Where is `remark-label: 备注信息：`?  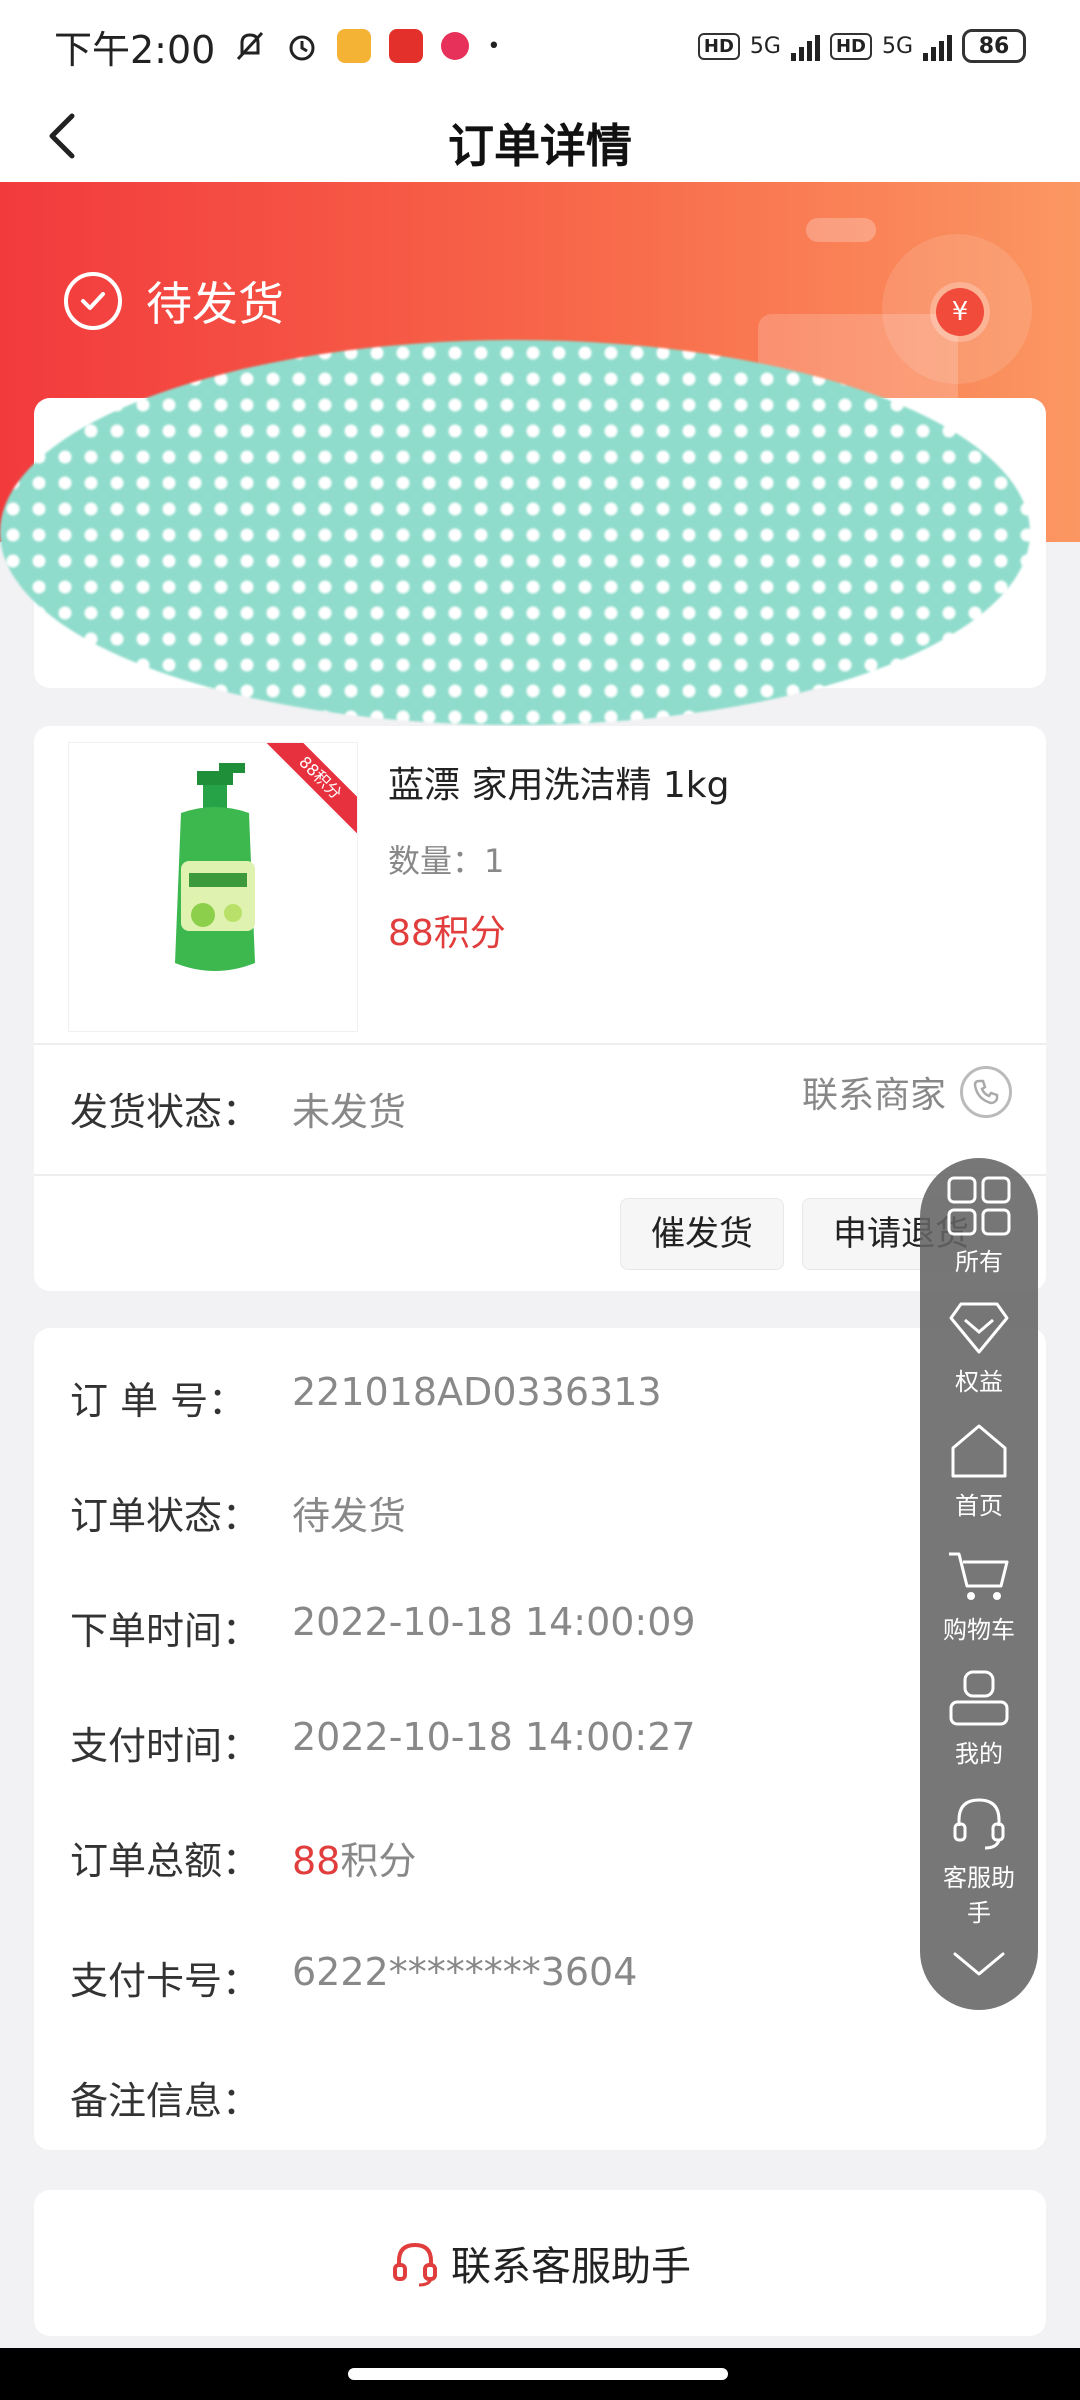
remark-label: 备注信息： is located at coordinates (165, 2101).